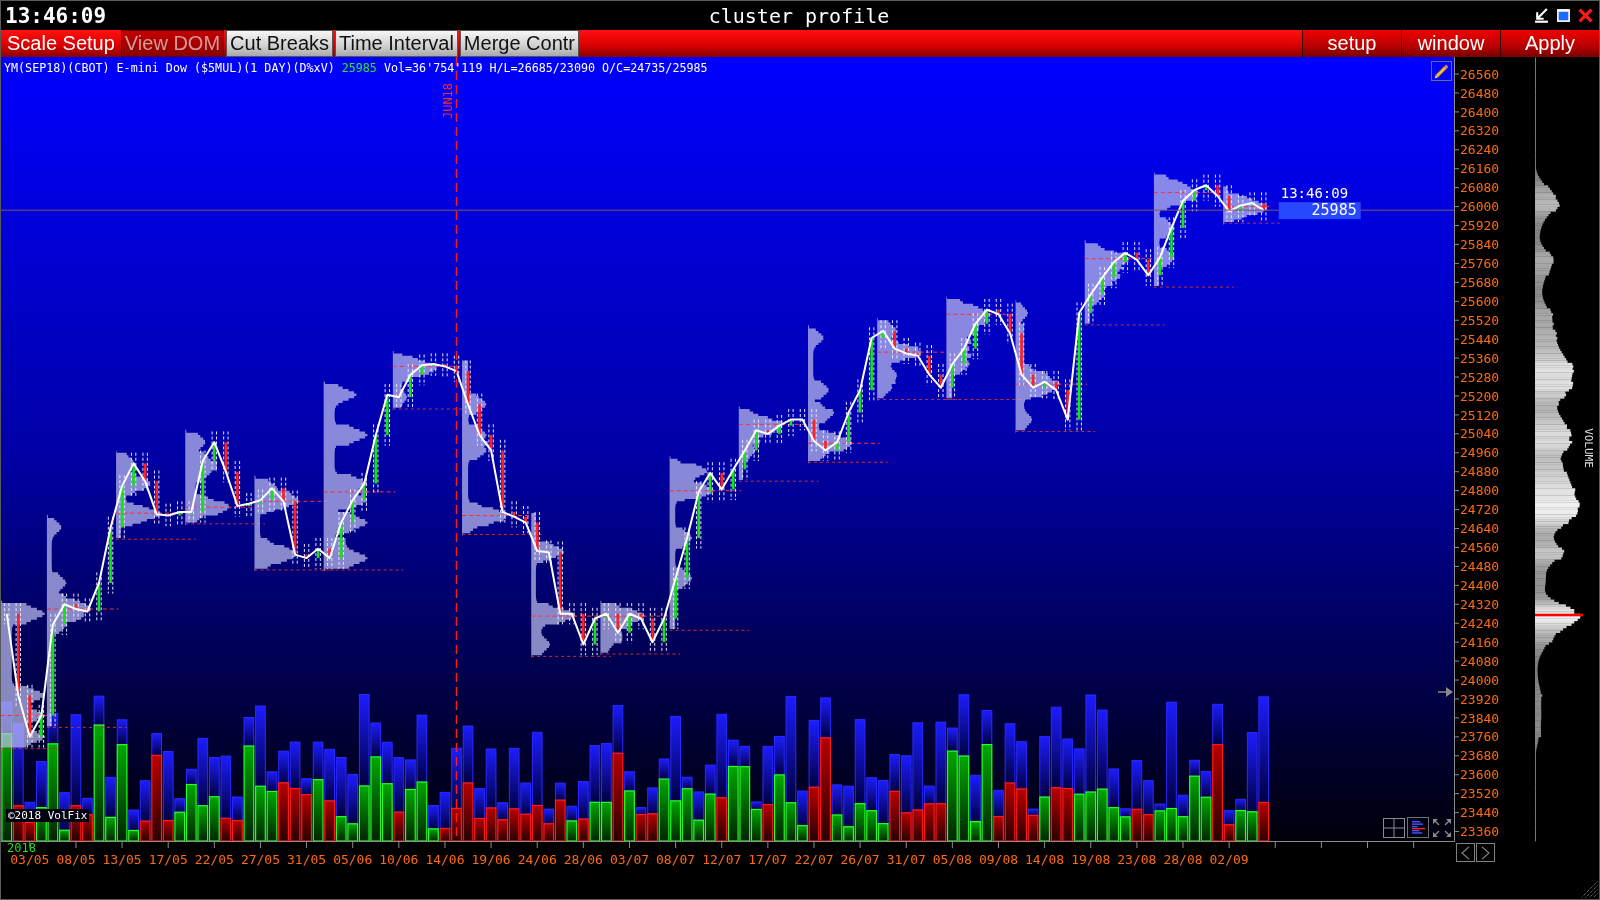 This screenshot has height=900, width=1600. What do you see at coordinates (122, 859) in the screenshot?
I see `date-axis-label: 13/05` at bounding box center [122, 859].